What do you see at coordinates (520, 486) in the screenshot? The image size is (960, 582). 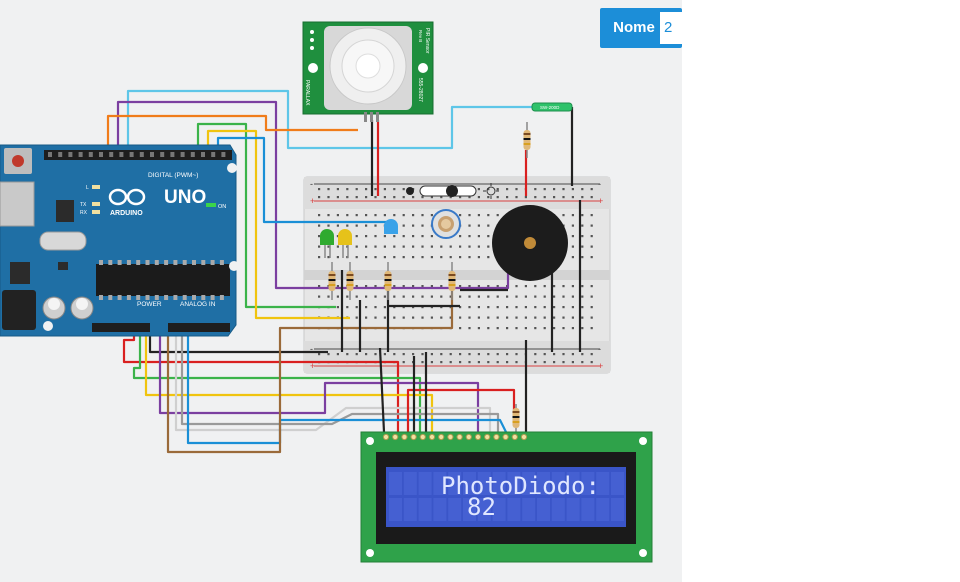 I see `lcd-line-1: PhotoDiodo:` at bounding box center [520, 486].